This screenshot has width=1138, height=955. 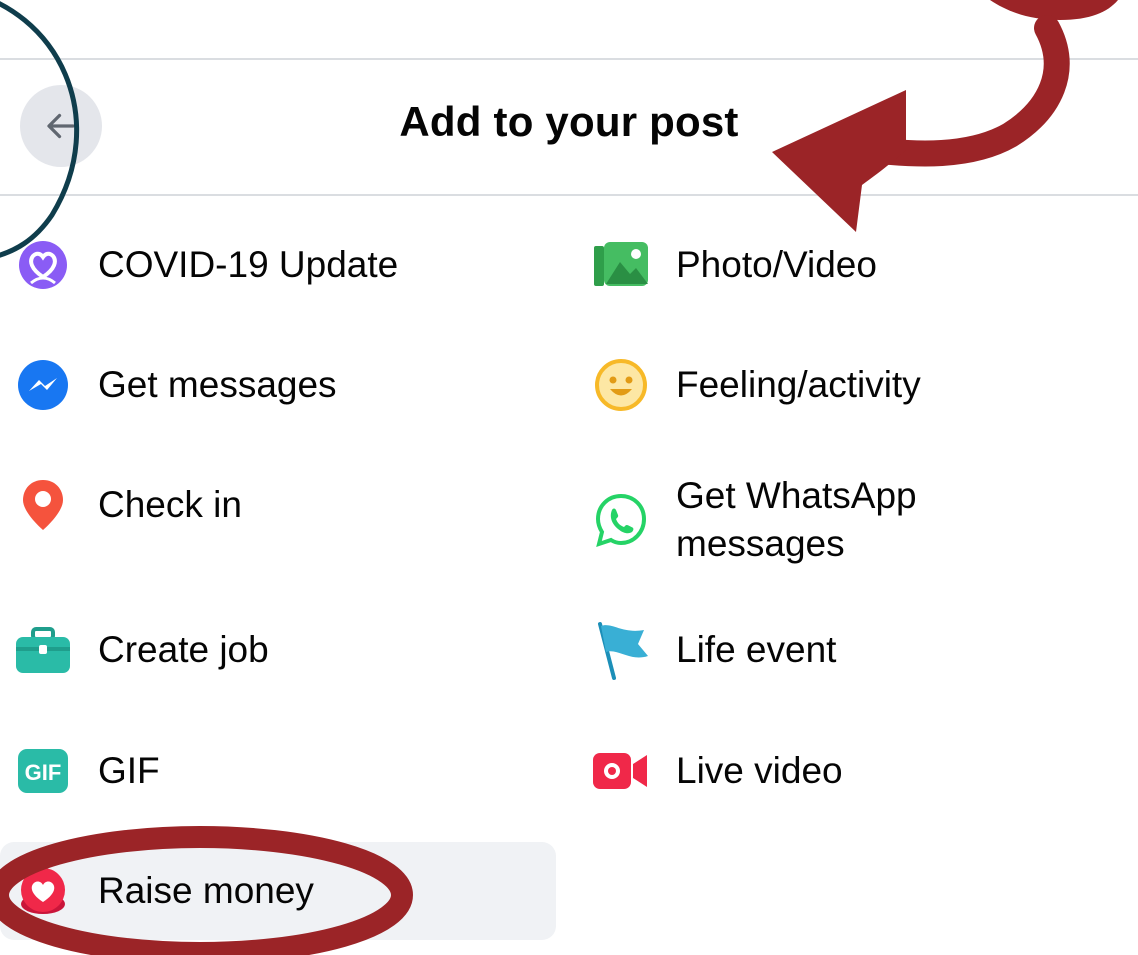 I want to click on briefcase-icon, so click(x=43, y=650).